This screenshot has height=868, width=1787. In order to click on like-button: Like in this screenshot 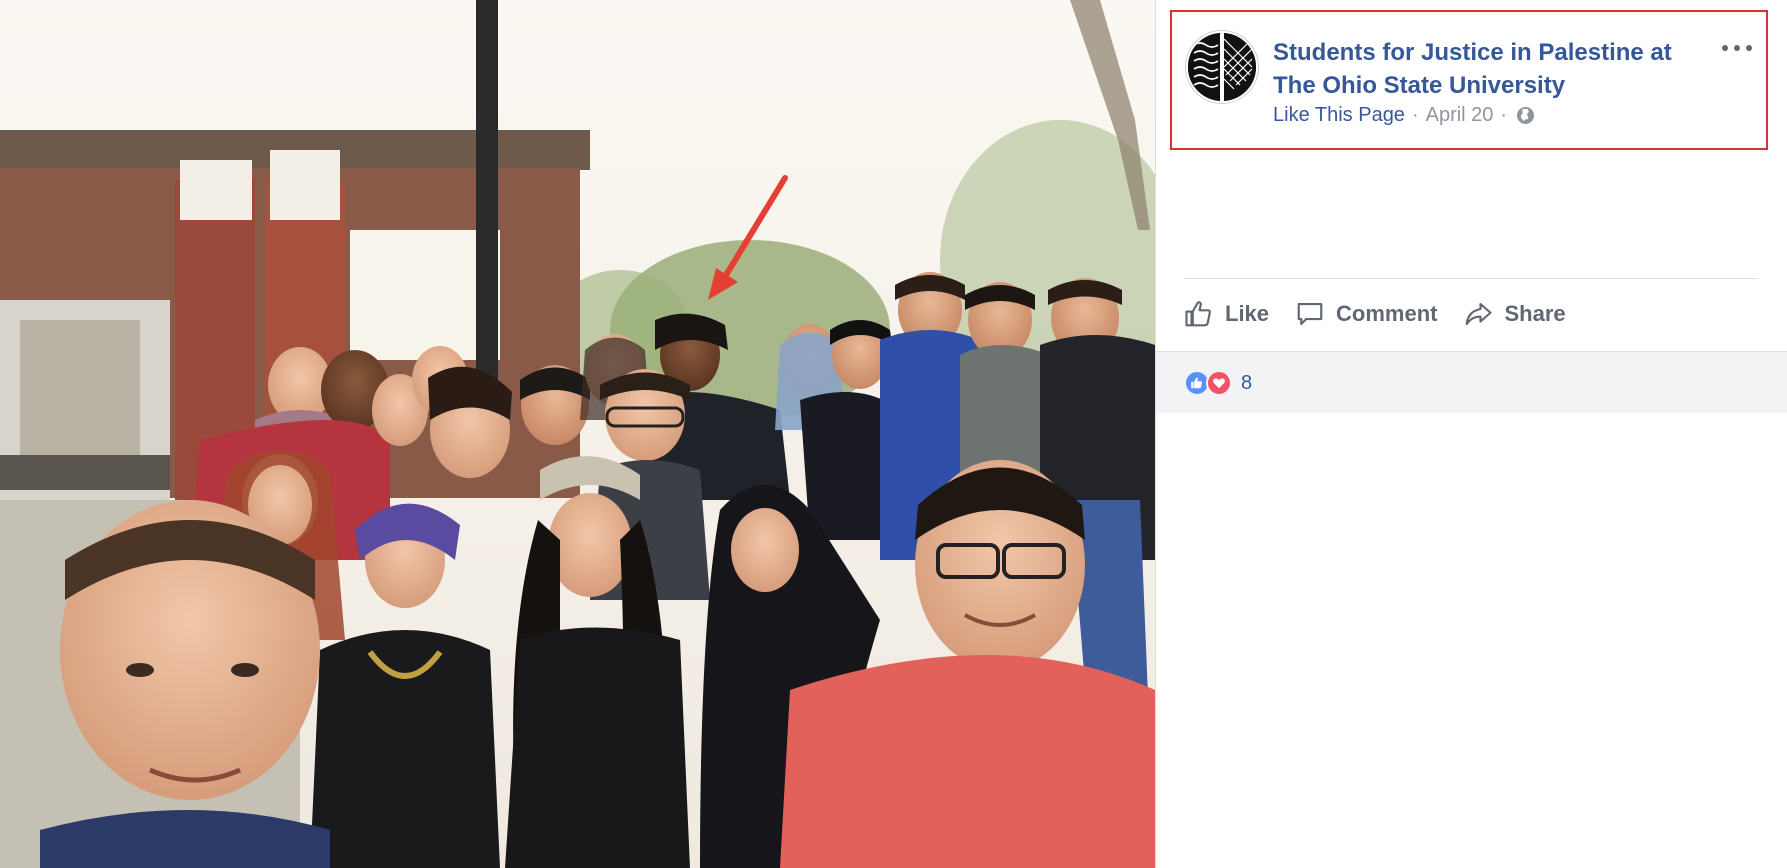, I will do `click(1226, 314)`.